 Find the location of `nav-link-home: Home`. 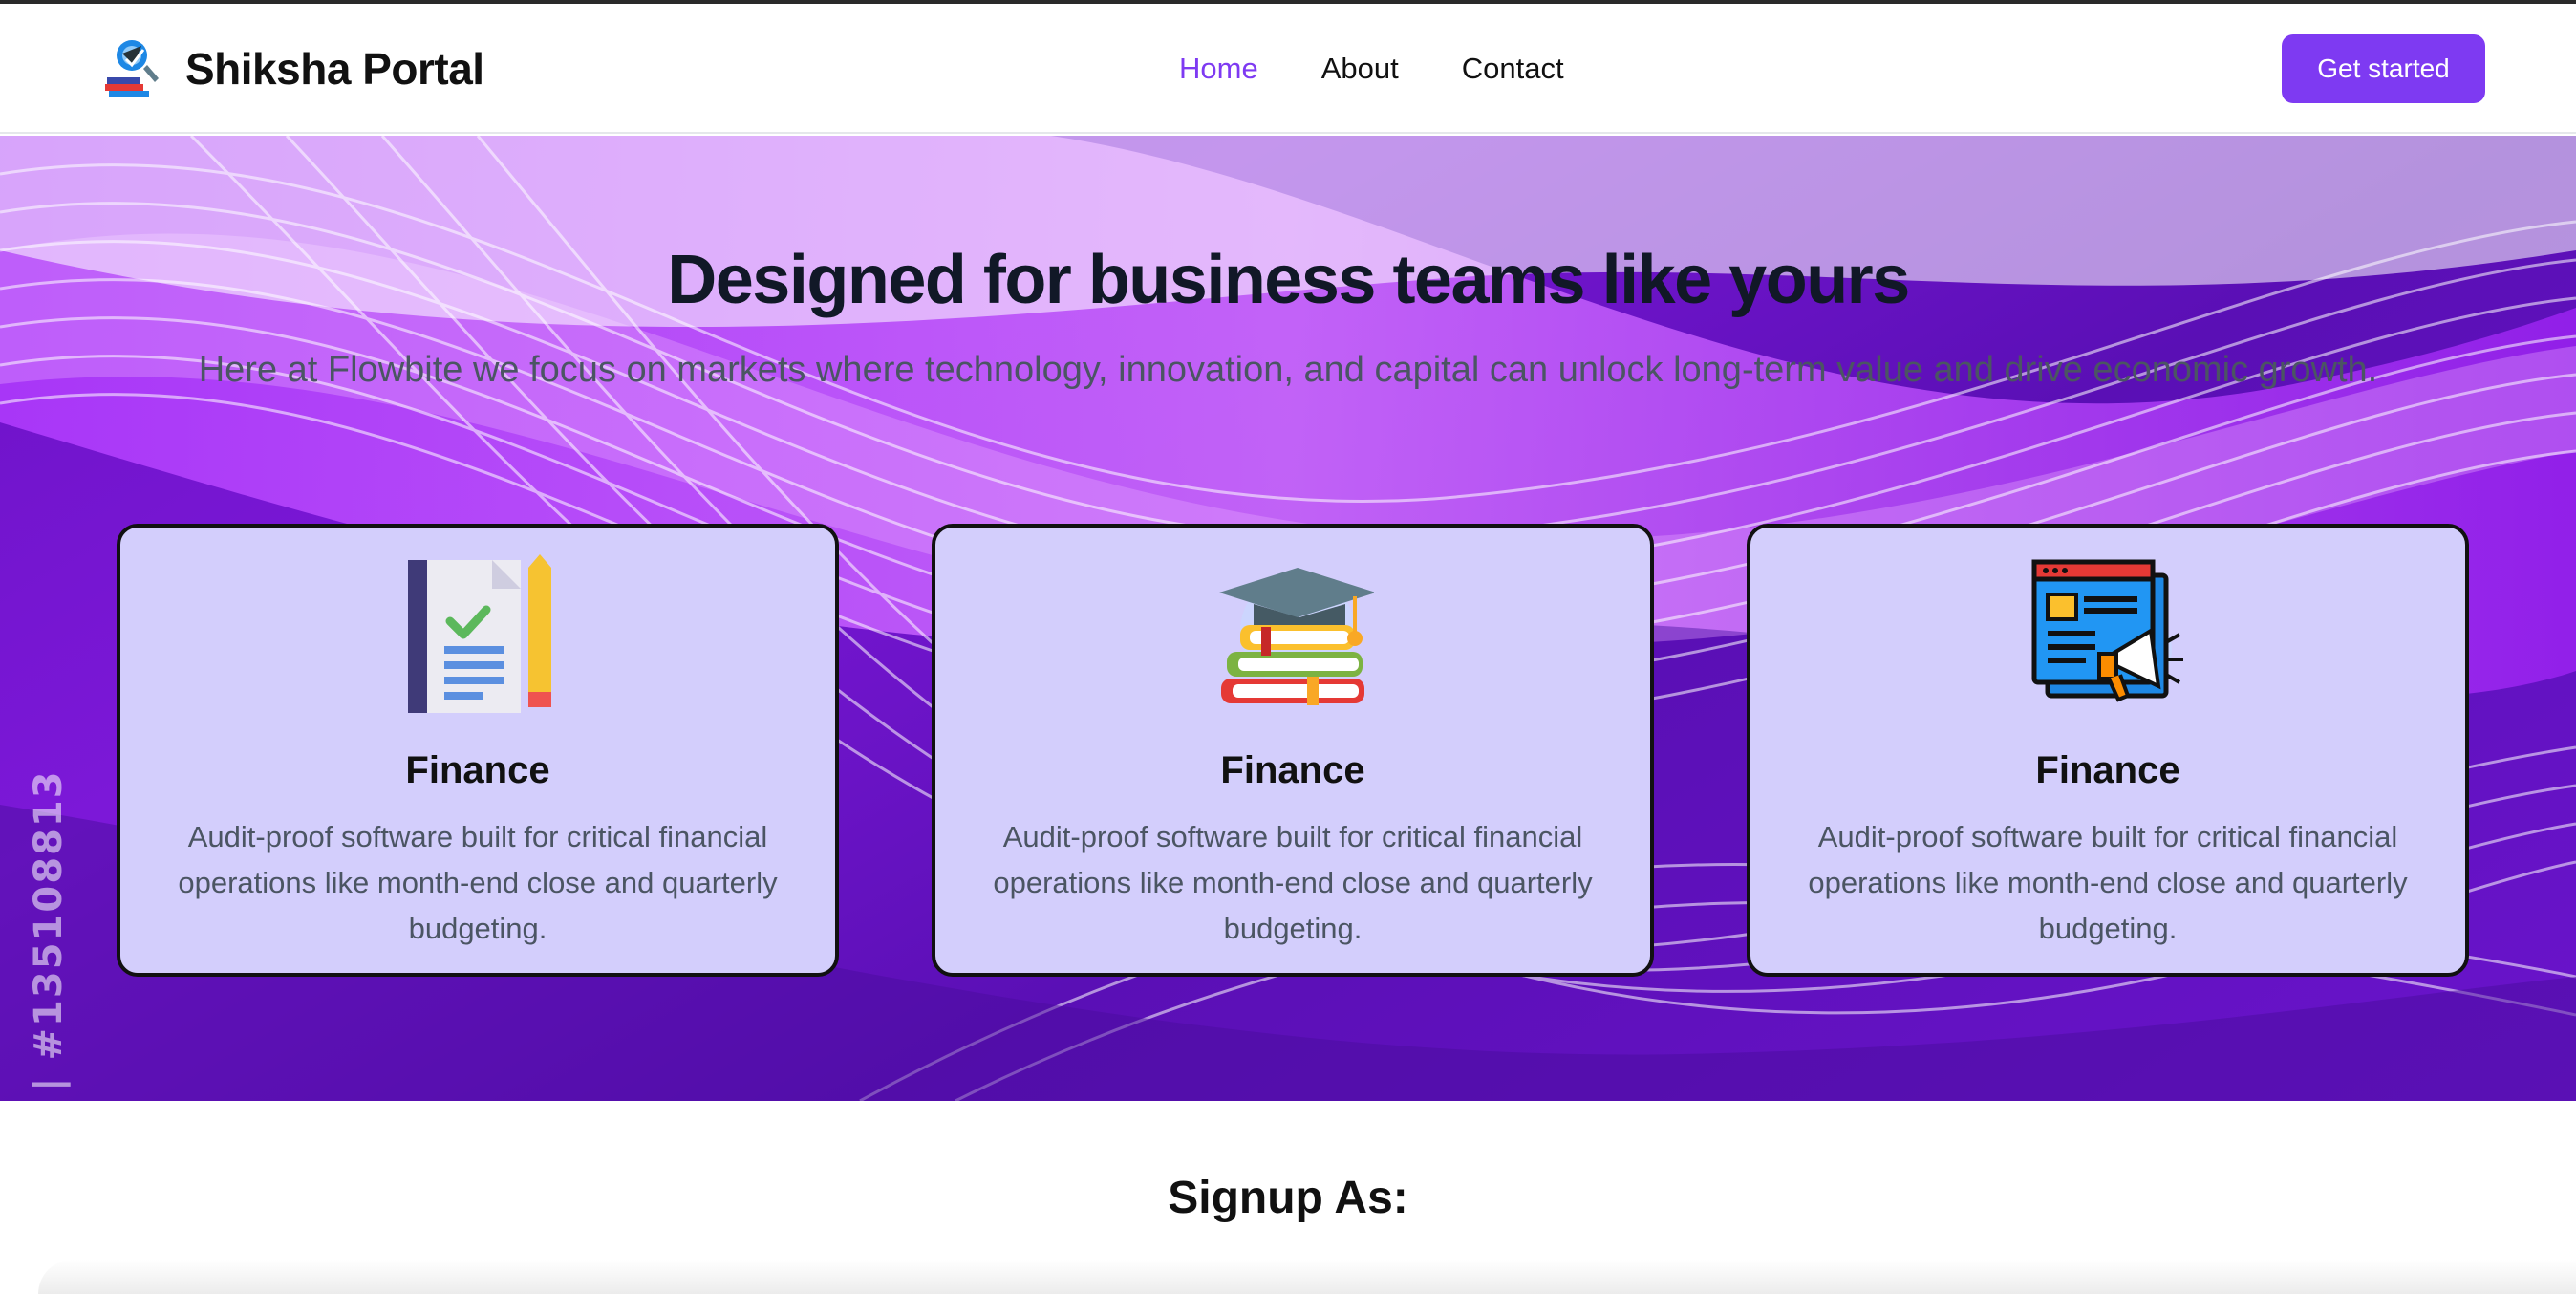

nav-link-home: Home is located at coordinates (1218, 69).